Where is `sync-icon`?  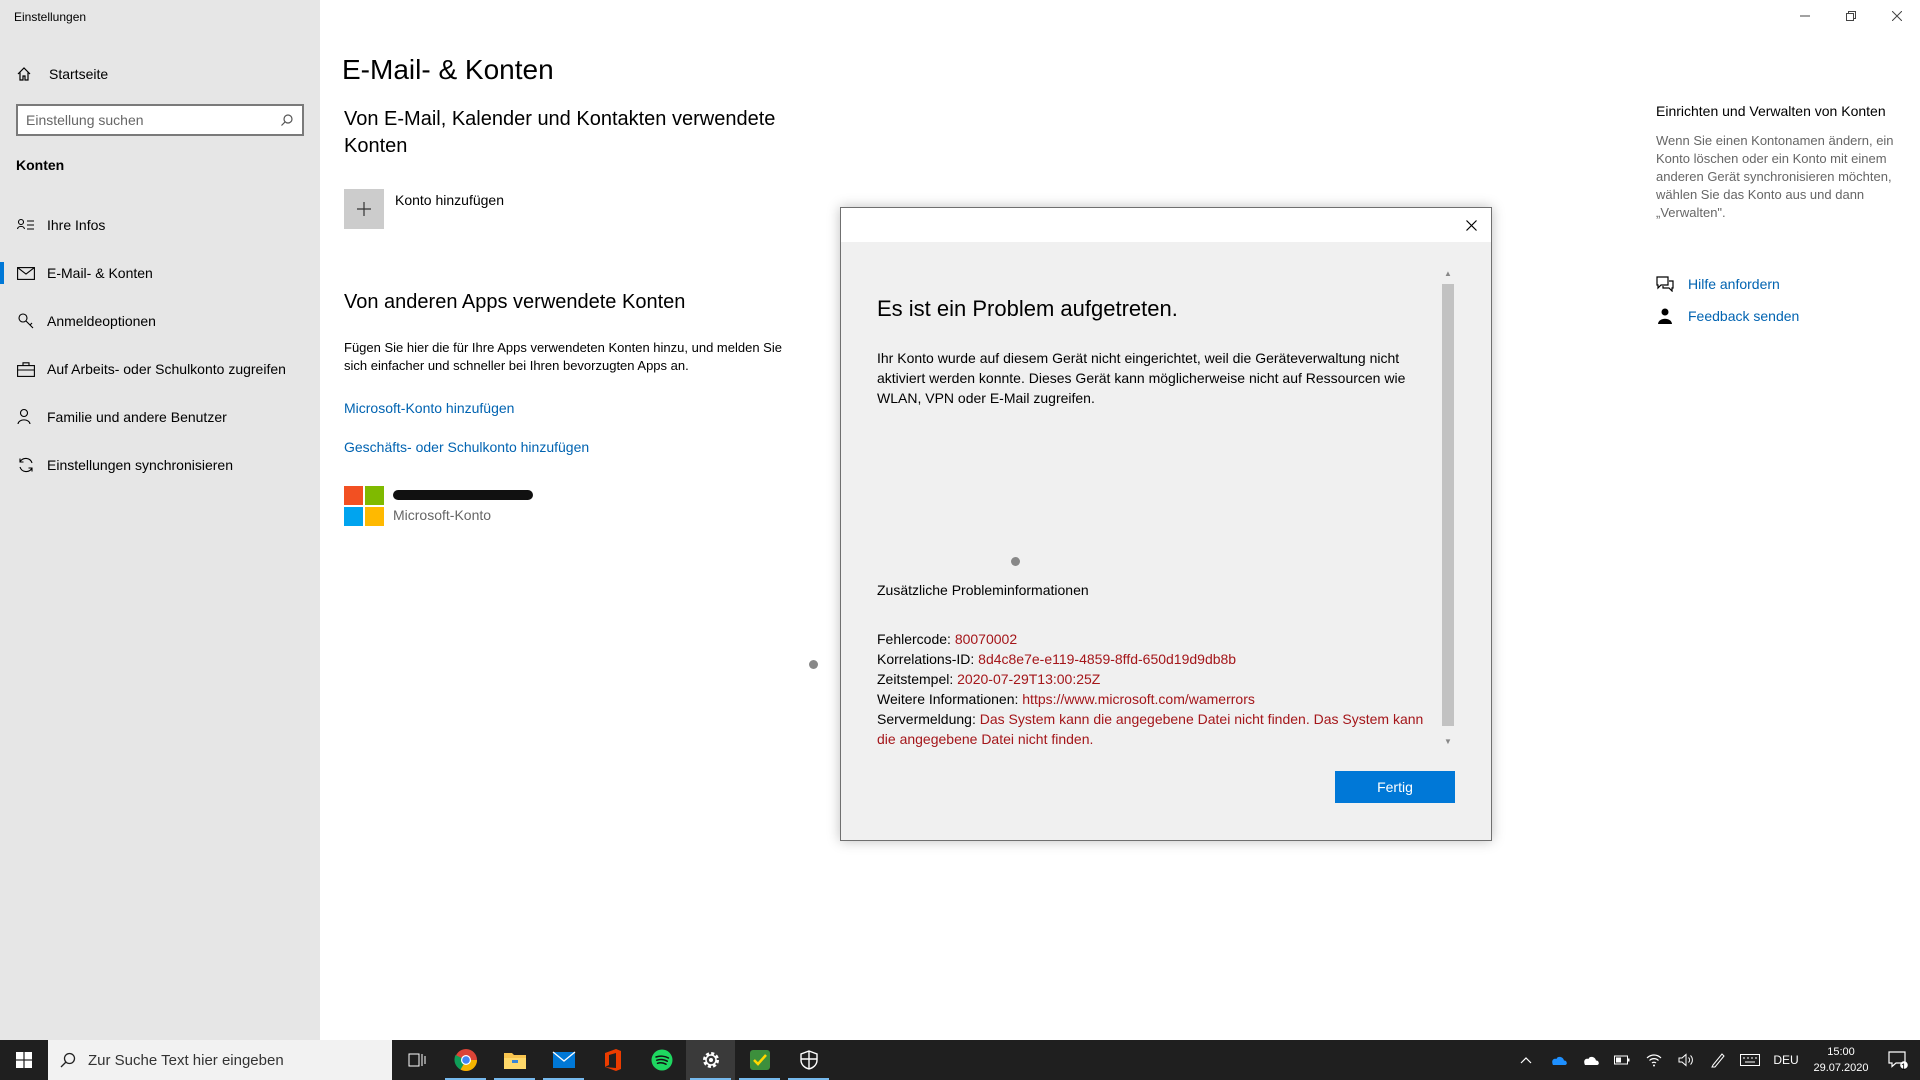
sync-icon is located at coordinates (26, 465).